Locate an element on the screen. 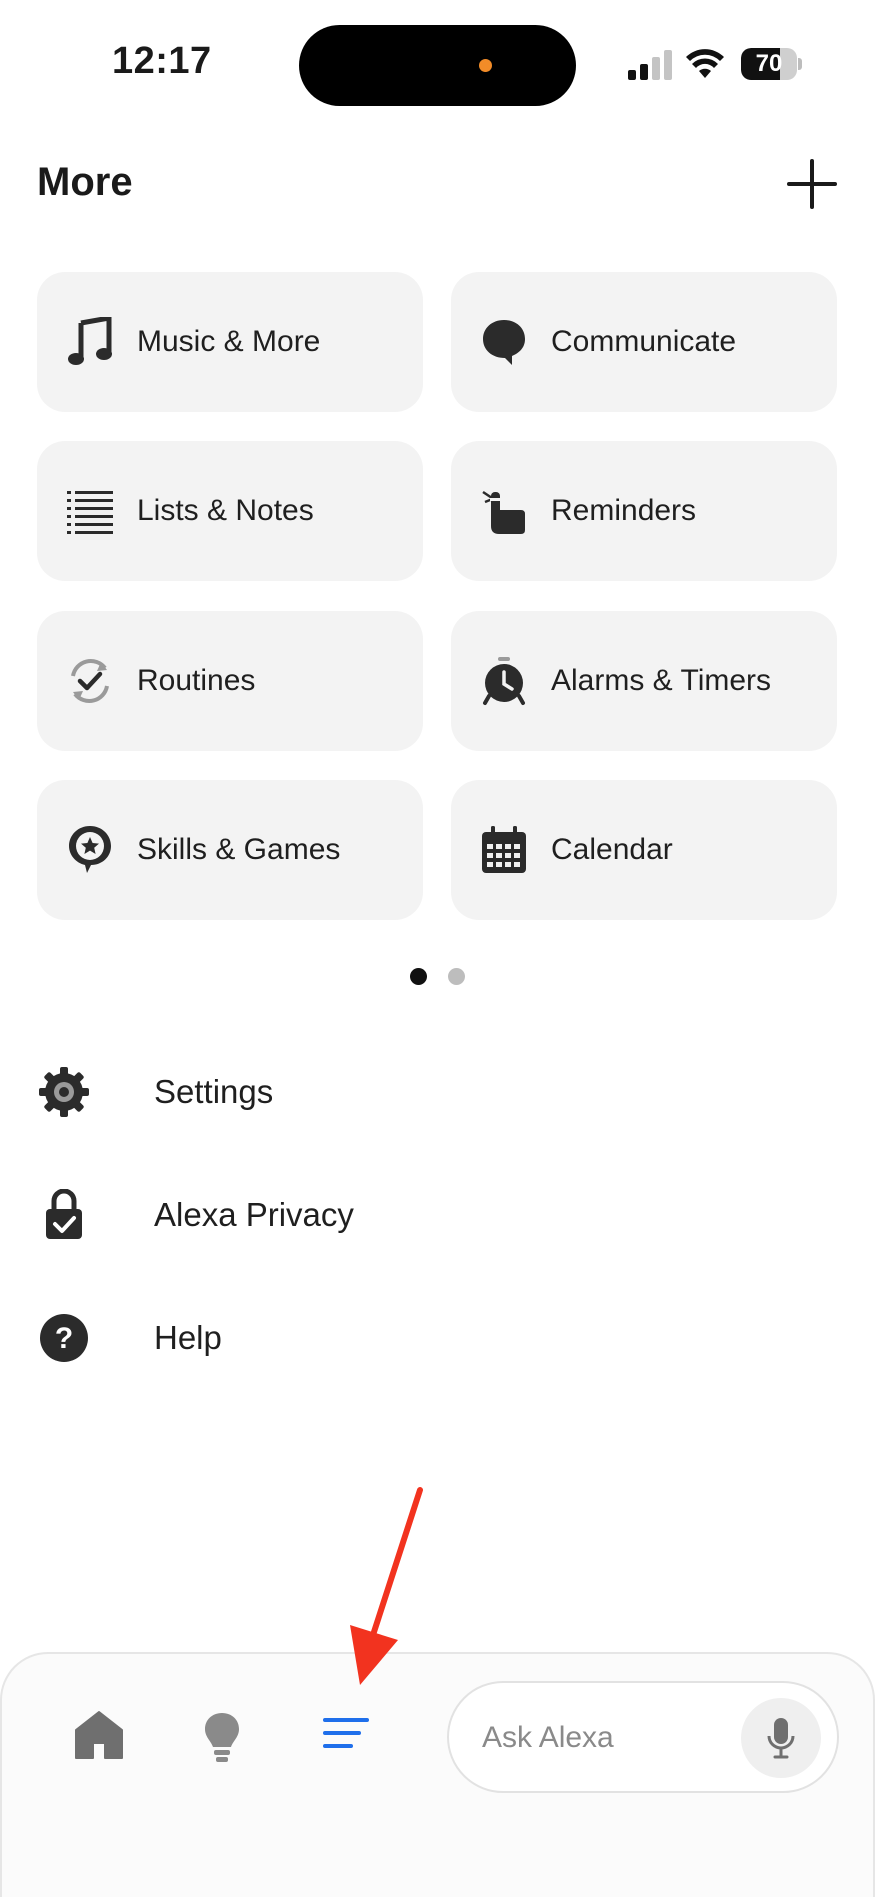 The height and width of the screenshot is (1897, 875). page-title: More is located at coordinates (85, 182).